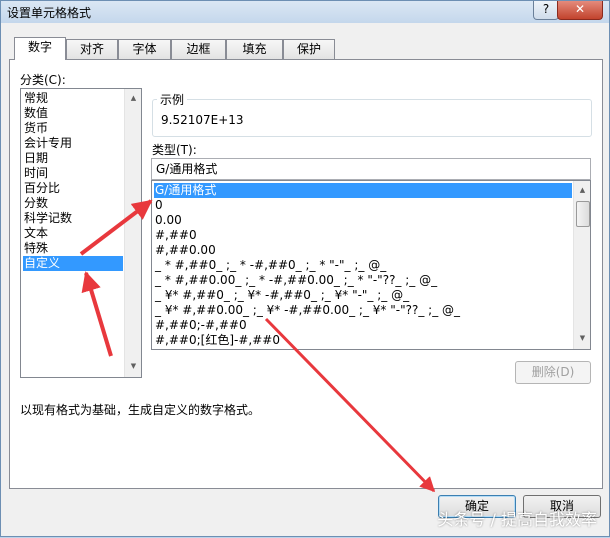  What do you see at coordinates (200, 325) in the screenshot?
I see `type-item: #,##0;-#,##0` at bounding box center [200, 325].